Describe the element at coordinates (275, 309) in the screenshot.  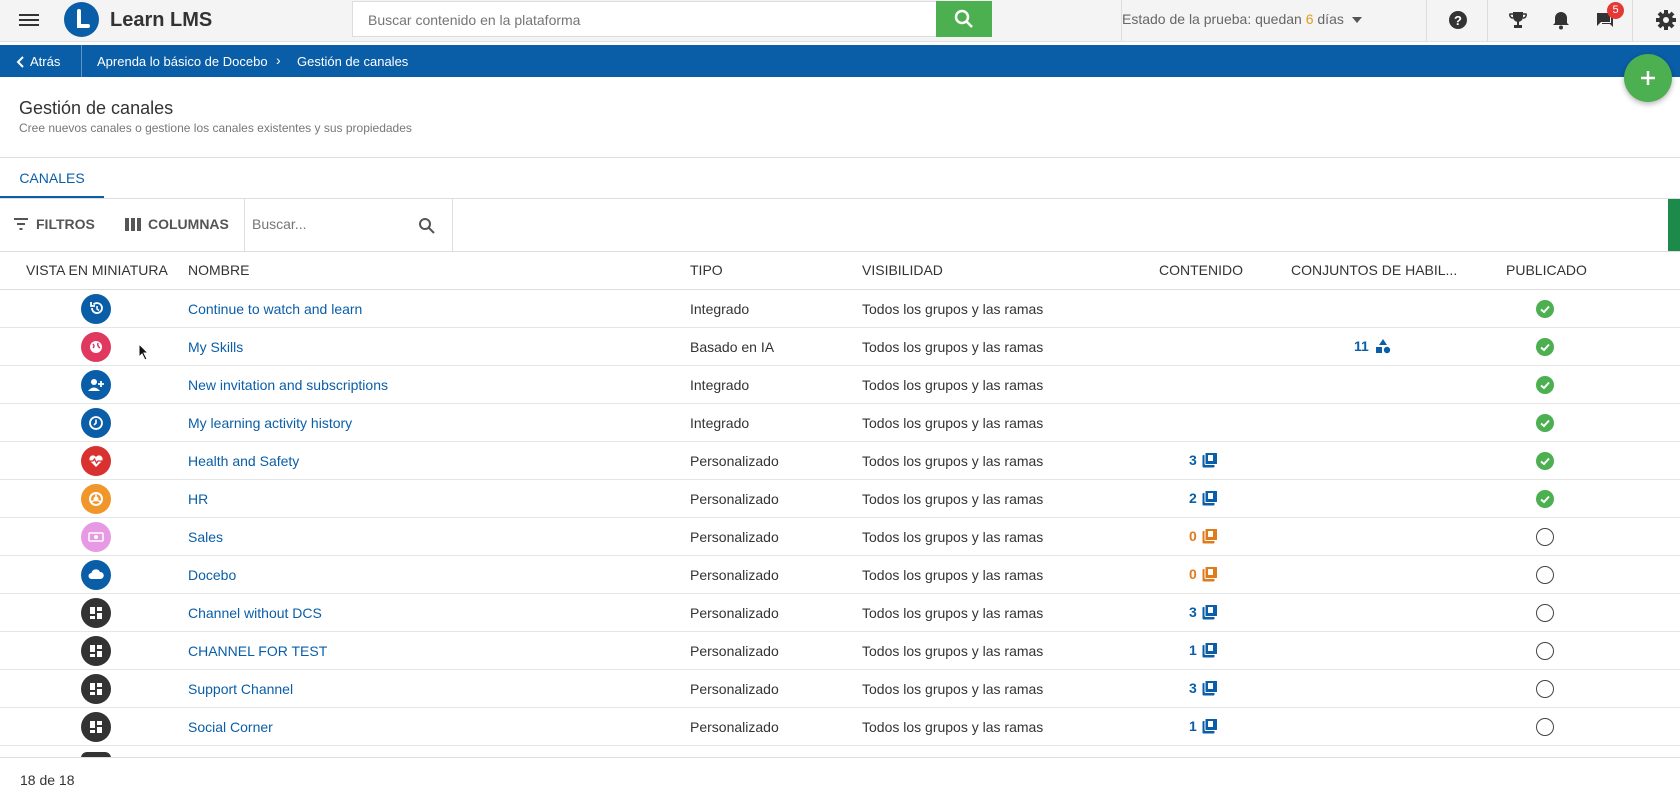
I see `channel-name-link: Continue to watch and learn` at that location.